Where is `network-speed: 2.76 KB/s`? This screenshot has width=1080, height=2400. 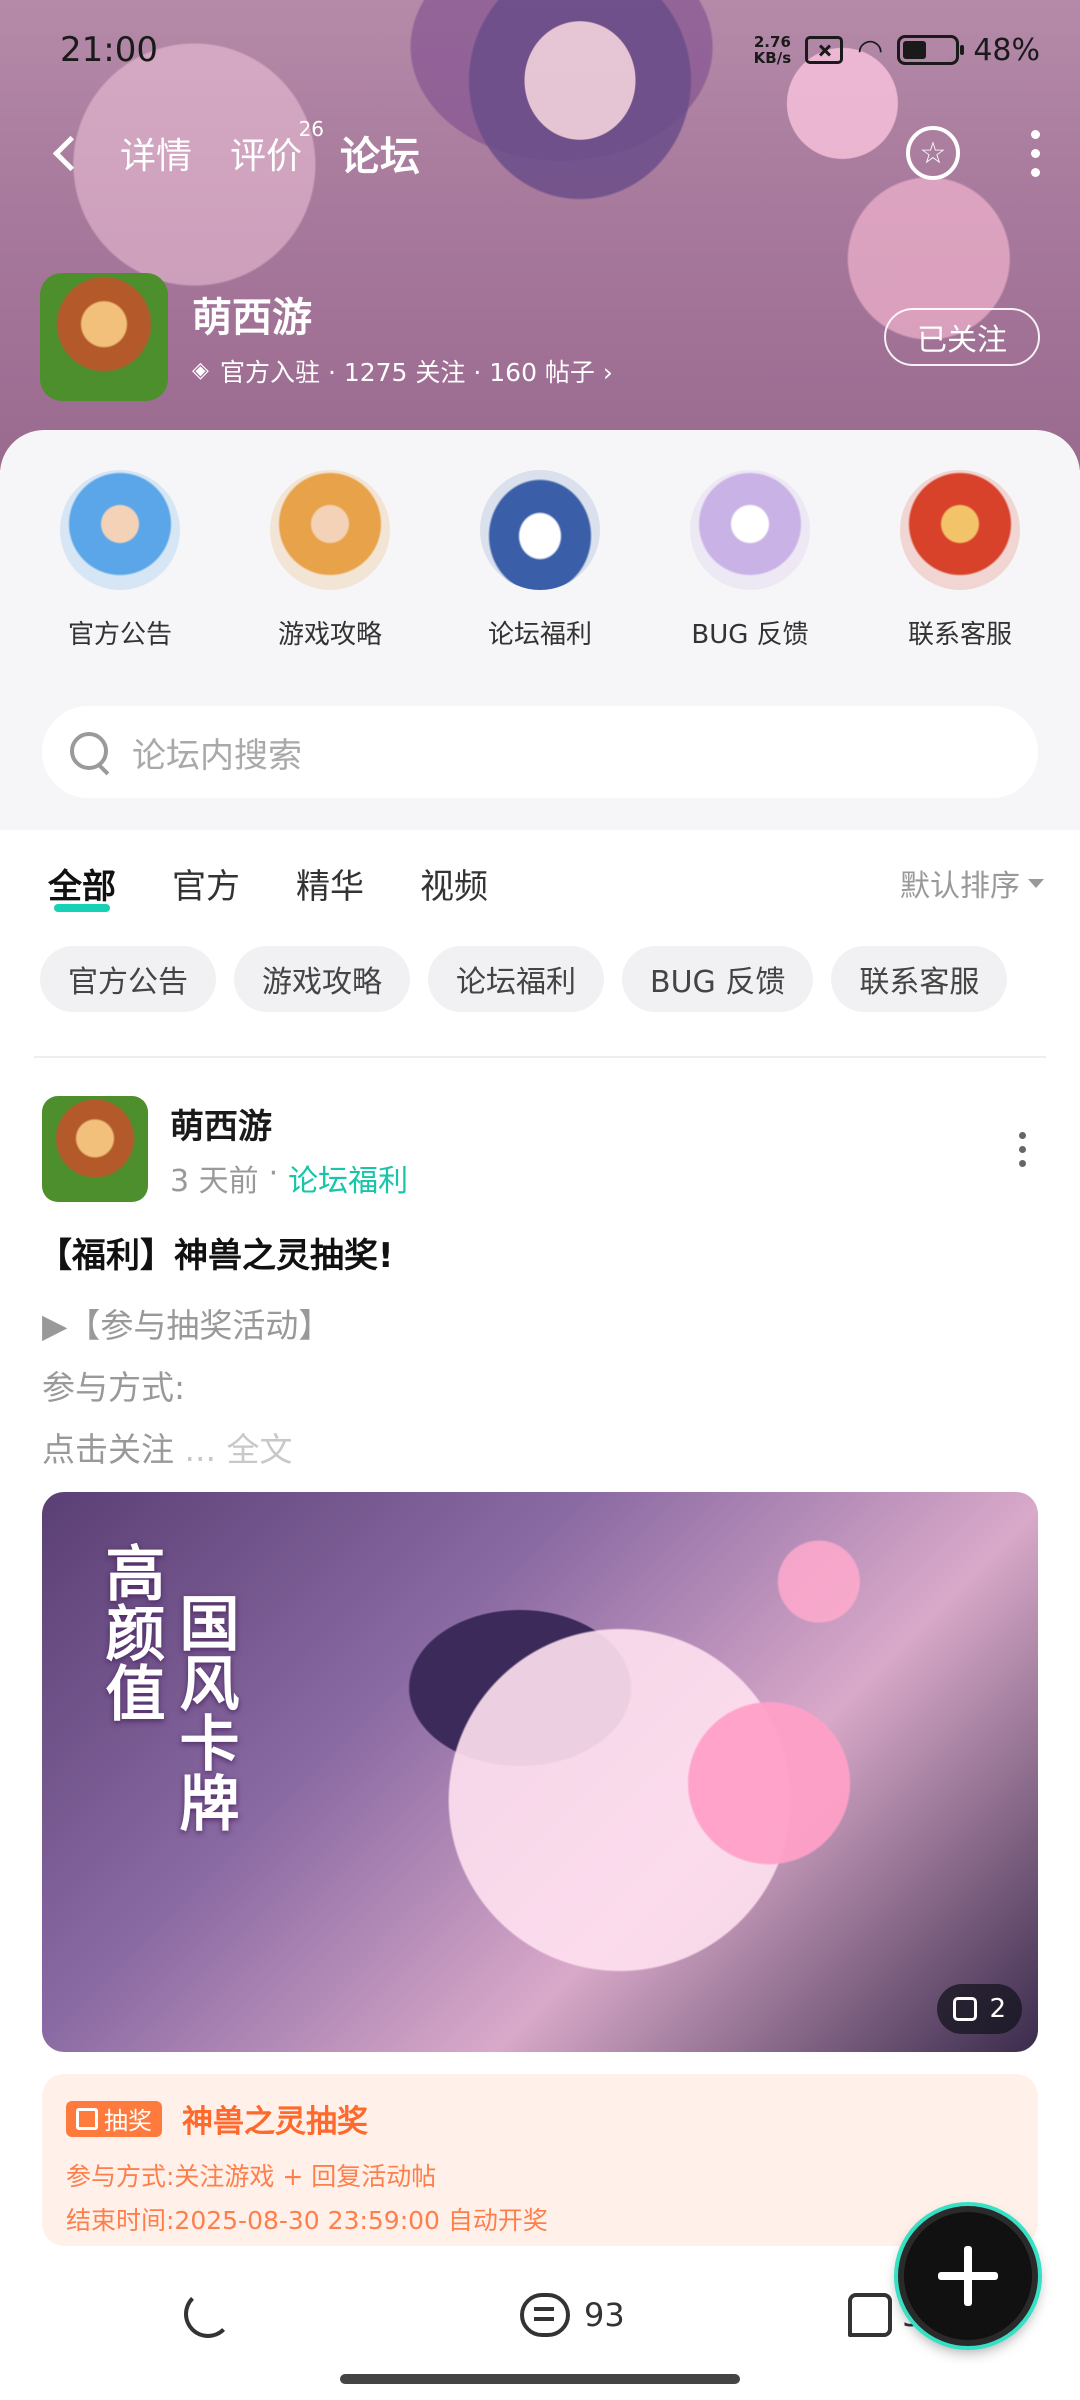
network-speed: 2.76 KB/s is located at coordinates (772, 50).